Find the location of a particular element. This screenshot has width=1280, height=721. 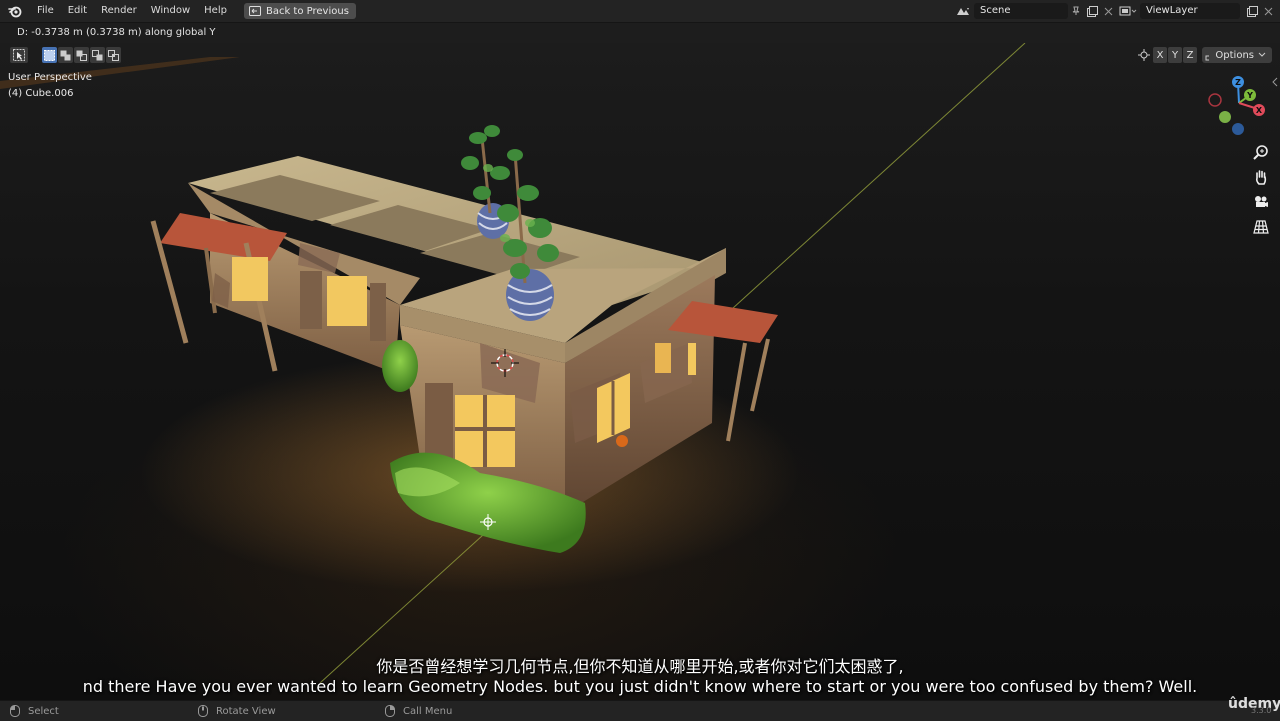

select-intersect-icon is located at coordinates (113, 55).